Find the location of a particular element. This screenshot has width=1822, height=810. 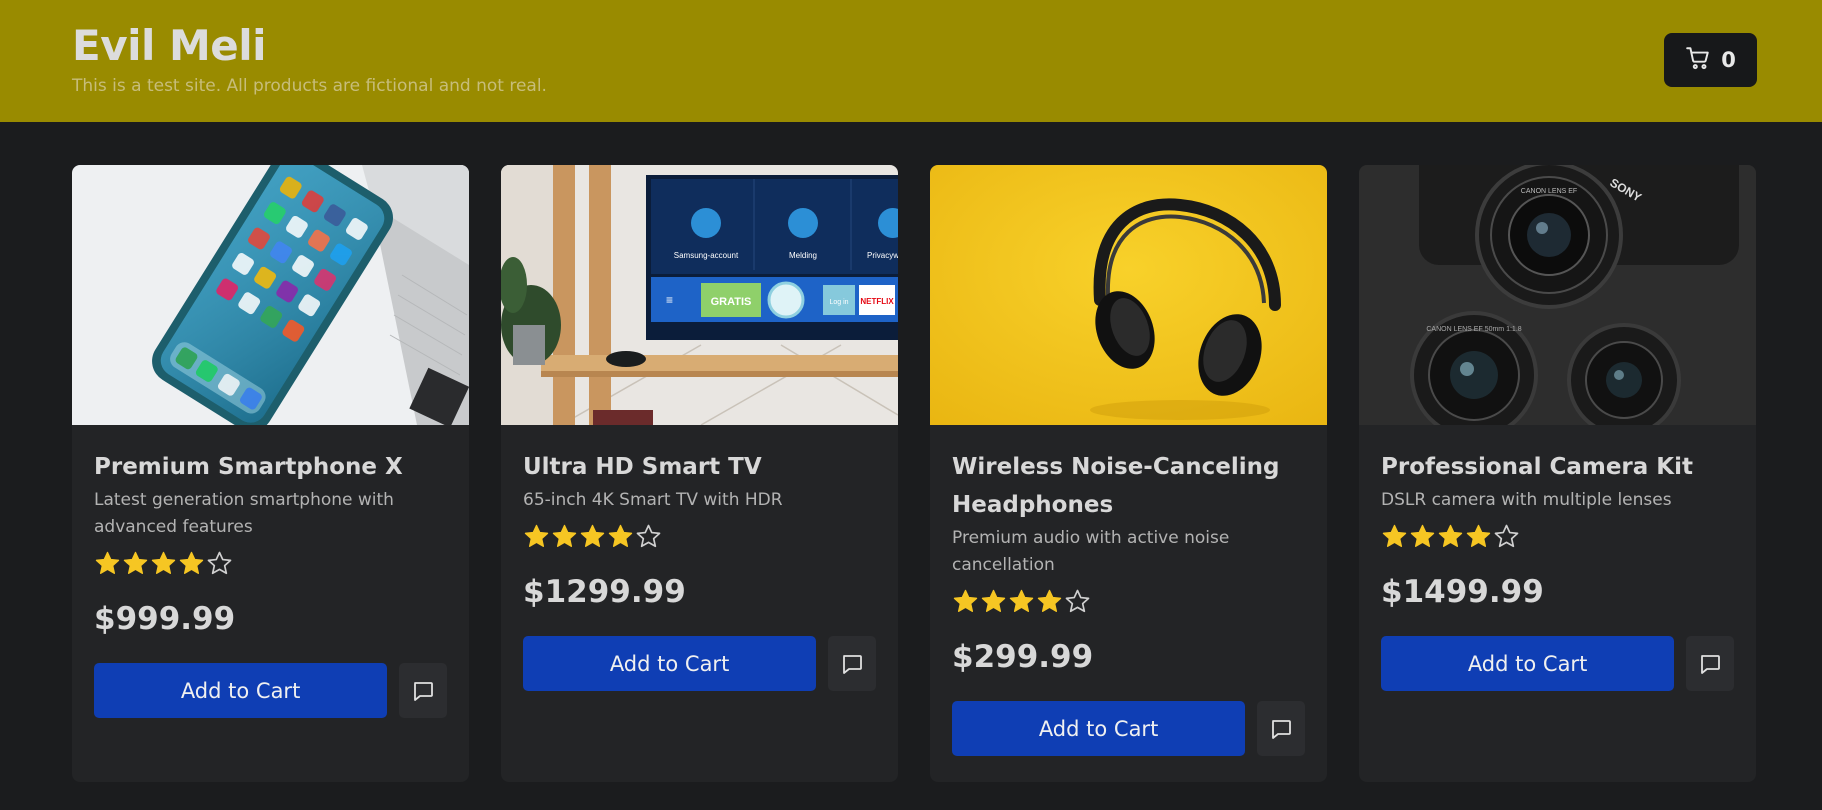

product-title: Wireless Noise-Canceling Headphones is located at coordinates (1116, 486).